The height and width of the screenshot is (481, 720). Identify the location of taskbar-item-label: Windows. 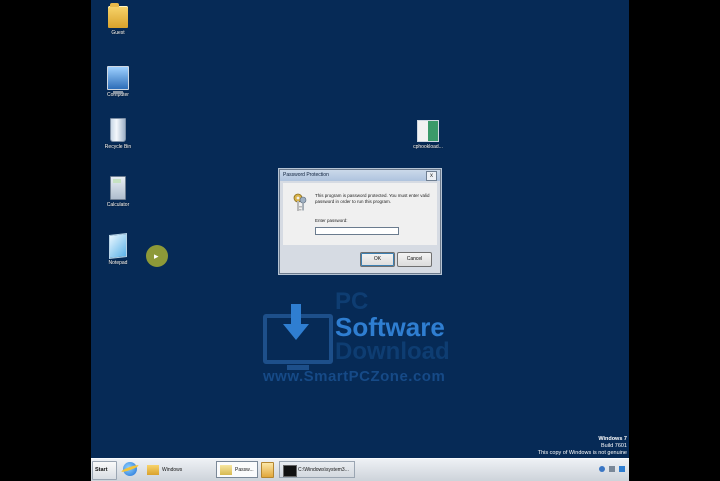
(172, 470).